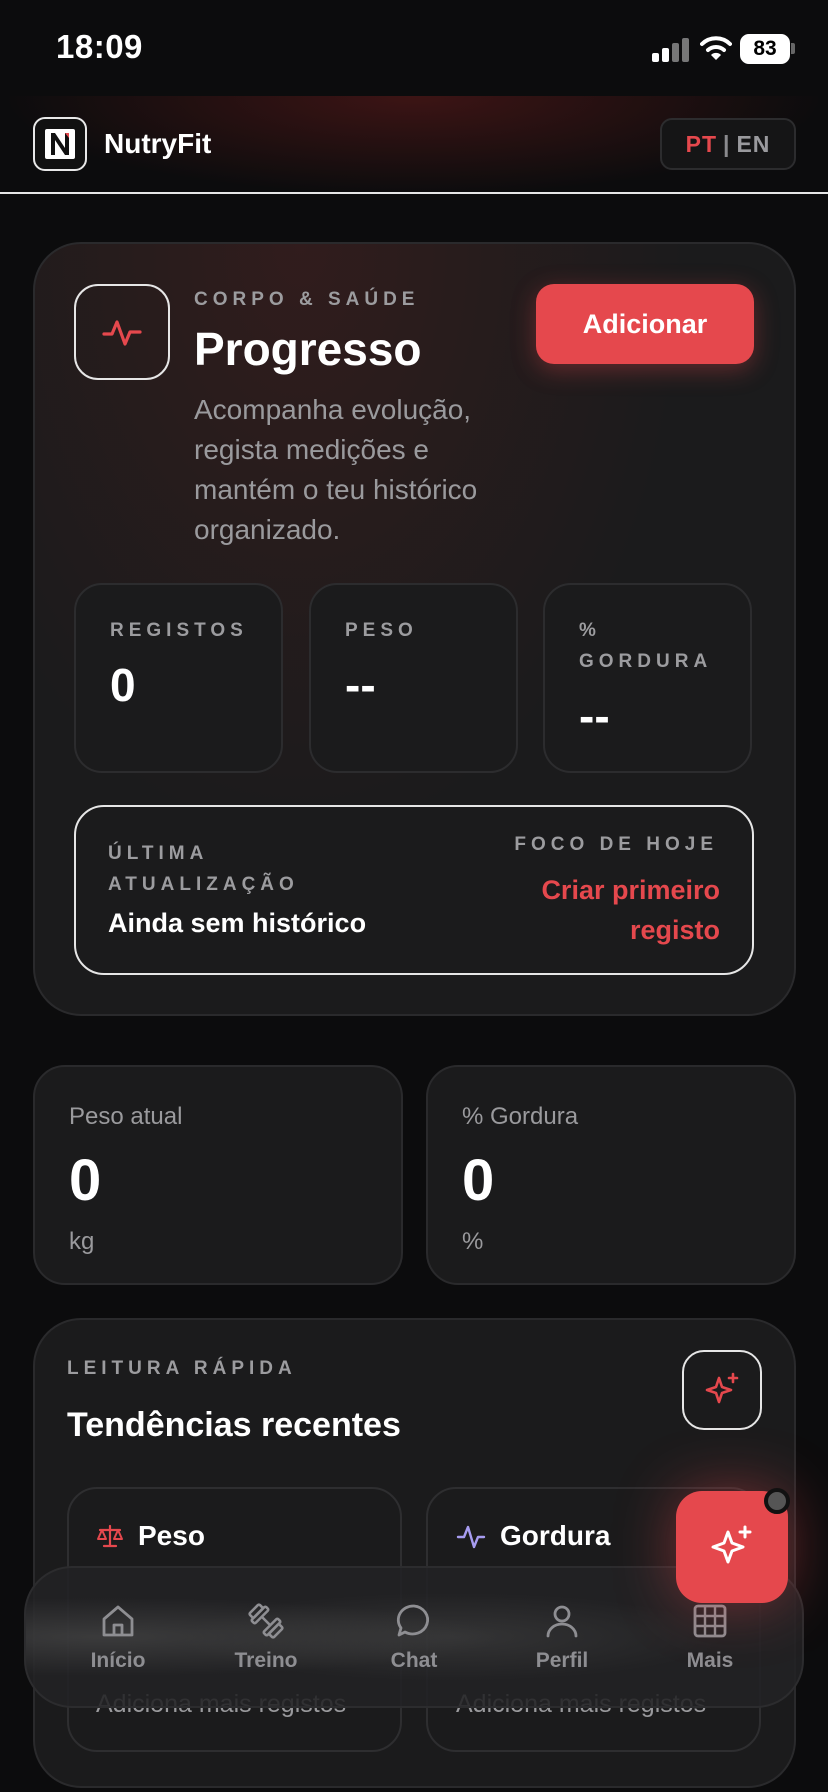  I want to click on lang-en: EN, so click(753, 144).